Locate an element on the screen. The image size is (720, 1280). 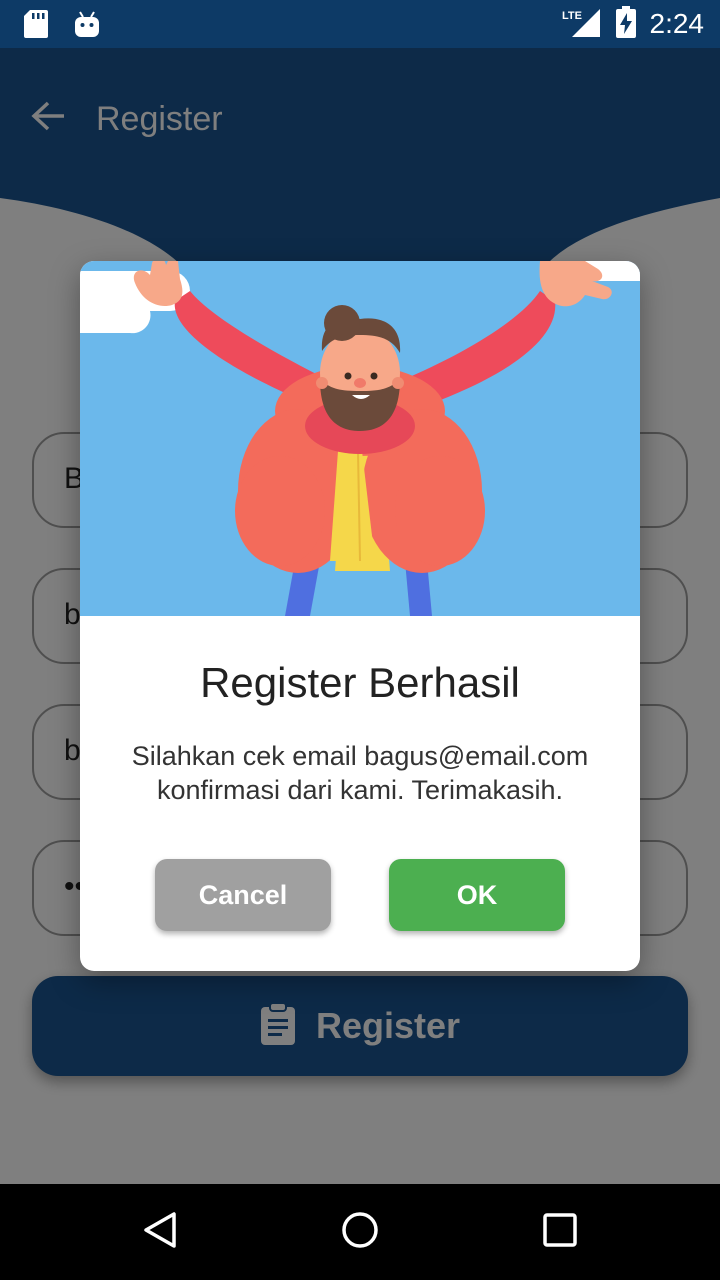
nav-recents-button is located at coordinates (560, 1232).